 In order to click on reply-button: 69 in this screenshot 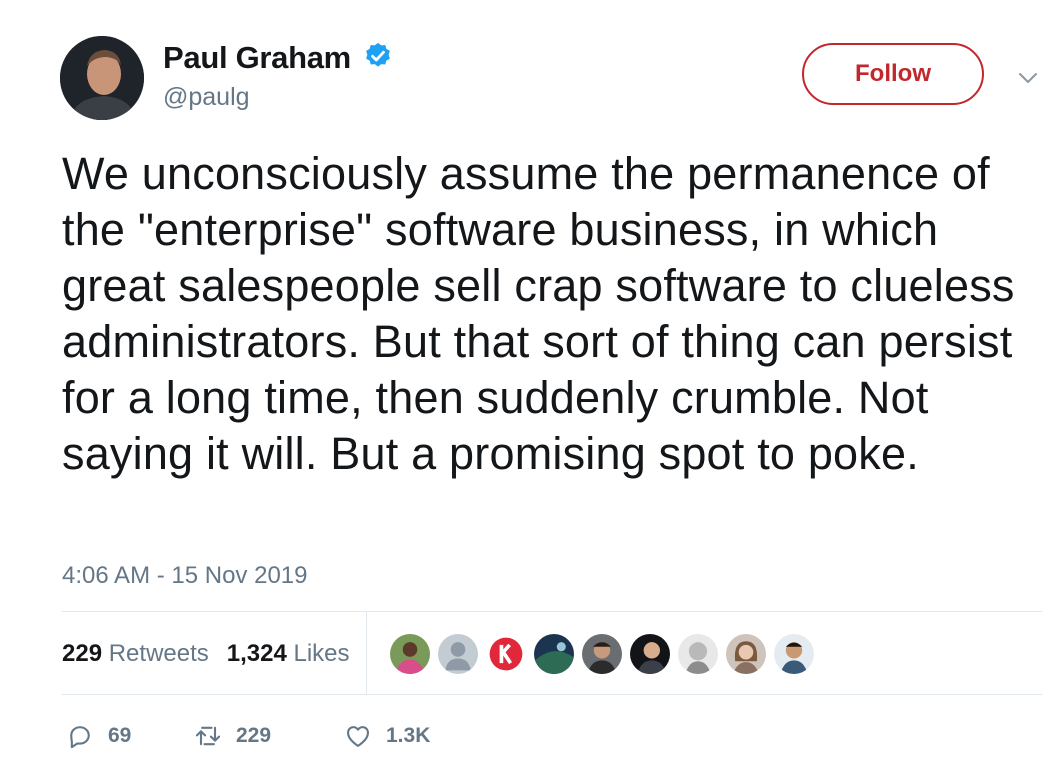, I will do `click(130, 736)`.